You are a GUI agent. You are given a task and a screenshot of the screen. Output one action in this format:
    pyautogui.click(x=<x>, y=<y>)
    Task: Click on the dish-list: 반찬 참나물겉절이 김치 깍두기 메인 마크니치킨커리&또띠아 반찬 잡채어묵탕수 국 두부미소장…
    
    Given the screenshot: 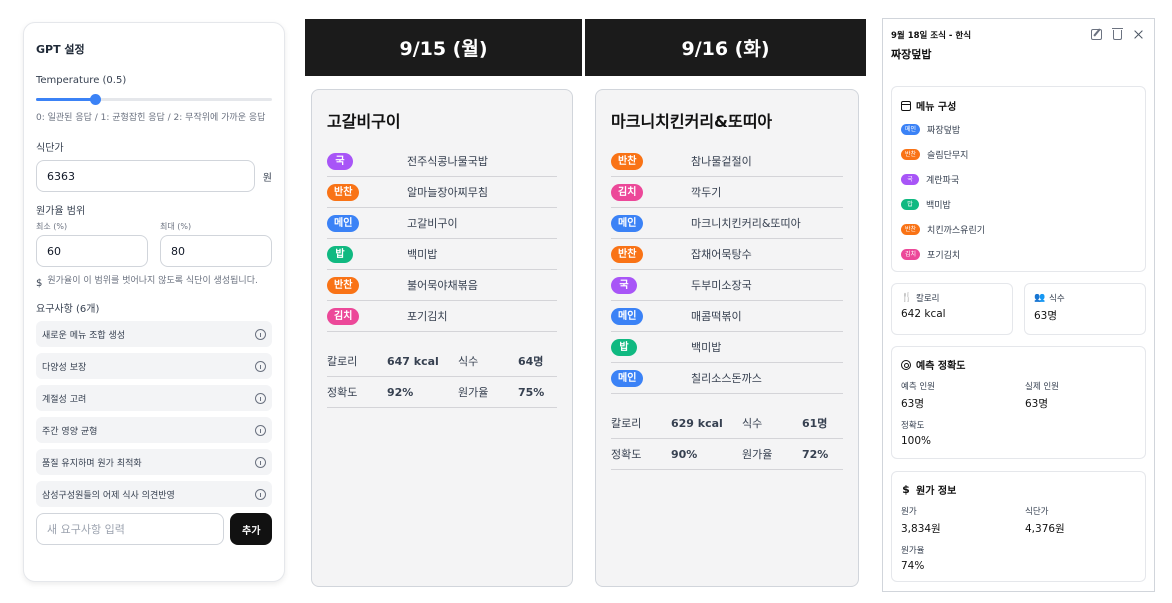 What is the action you would take?
    pyautogui.click(x=727, y=270)
    